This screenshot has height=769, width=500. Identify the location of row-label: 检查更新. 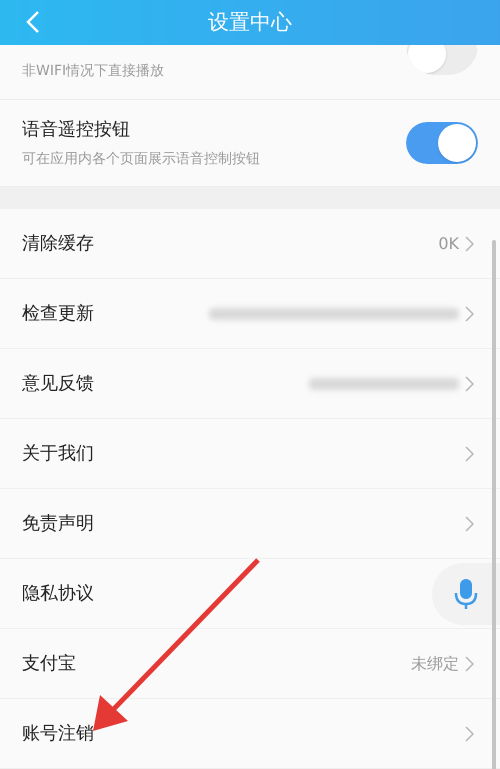
(58, 314).